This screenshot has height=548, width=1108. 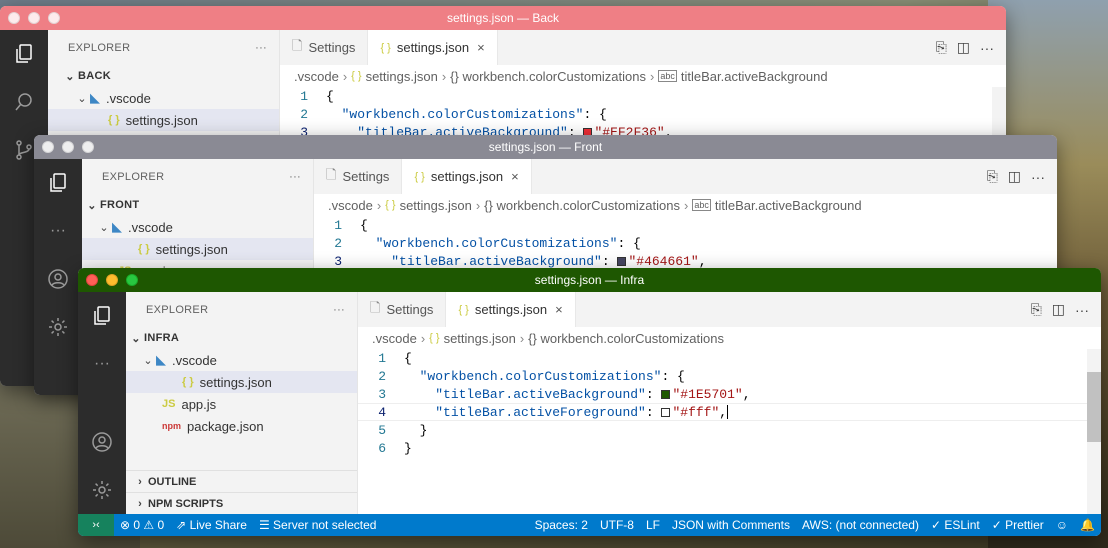 I want to click on js-file-icon: JS, so click(x=169, y=404).